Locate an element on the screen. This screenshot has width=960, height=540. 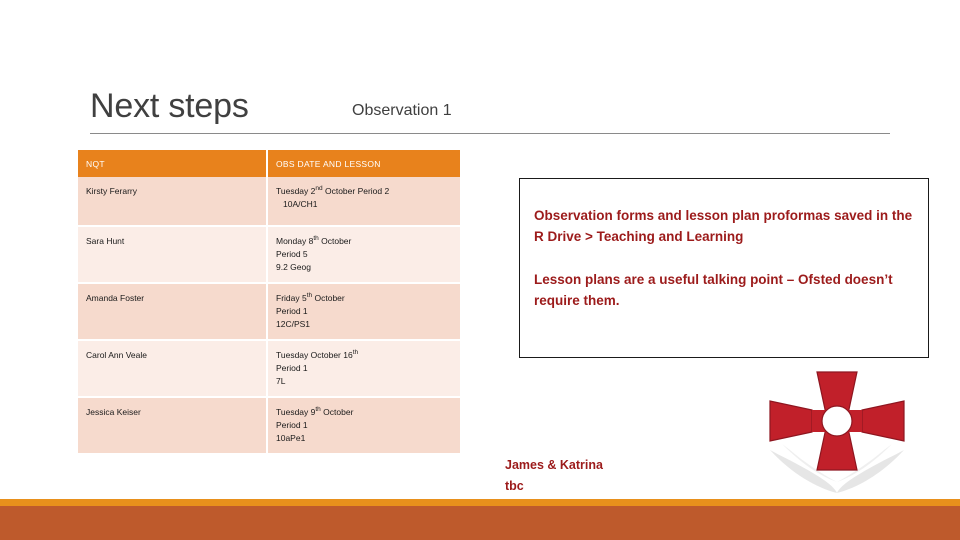
school-cross-logo is located at coordinates (837, 429).